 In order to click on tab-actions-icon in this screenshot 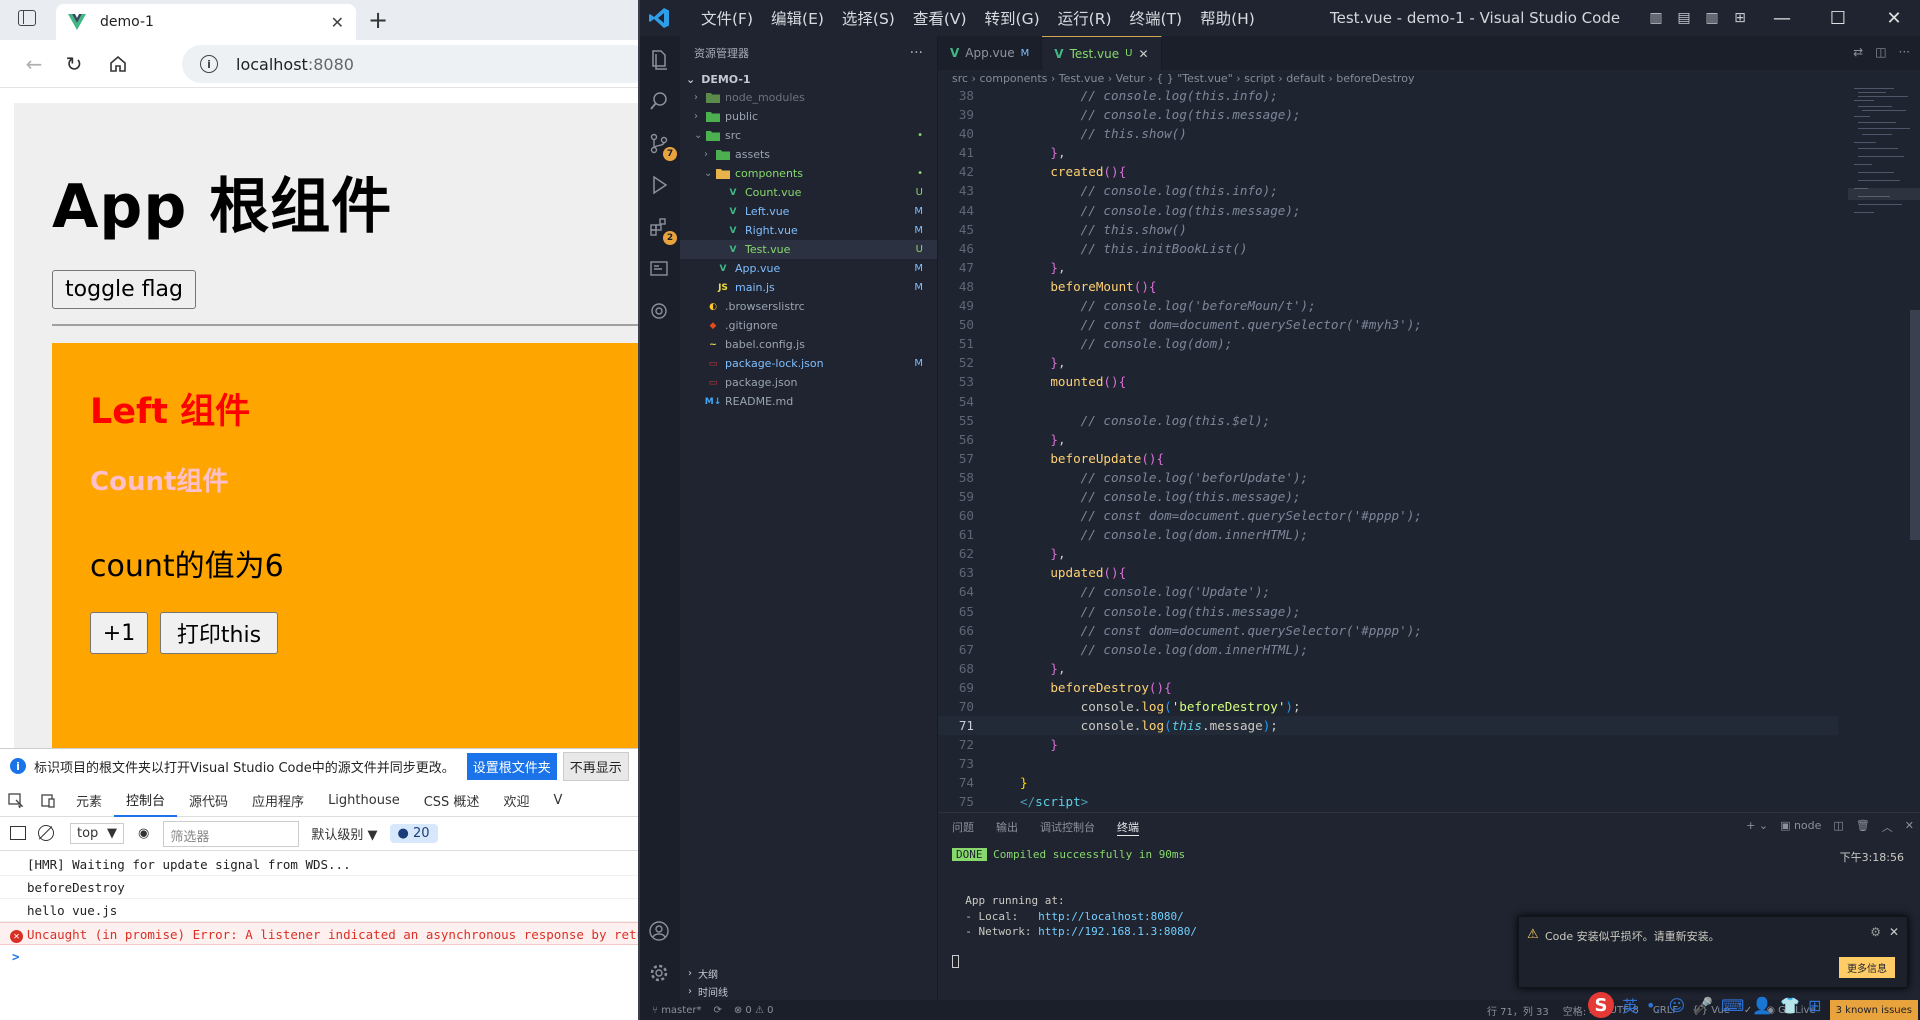, I will do `click(27, 18)`.